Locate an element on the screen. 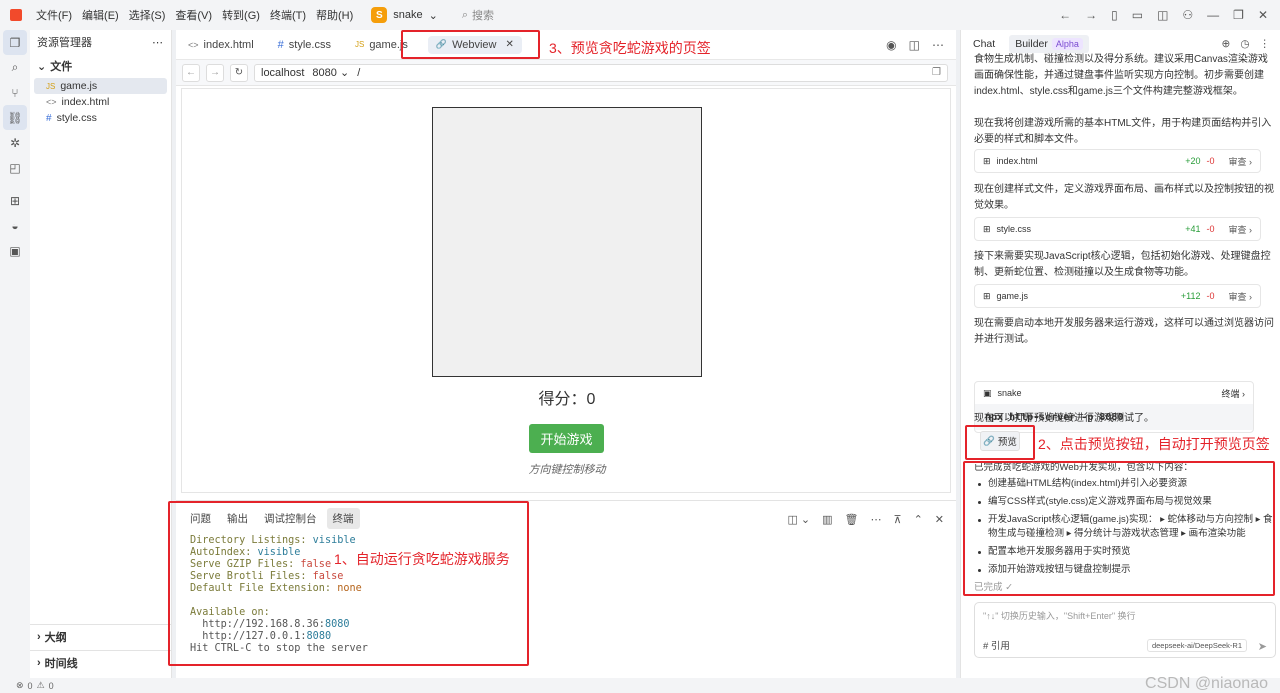 Image resolution: width=1280 pixels, height=693 pixels. file-add-icon: ⊞ is located at coordinates (987, 295).